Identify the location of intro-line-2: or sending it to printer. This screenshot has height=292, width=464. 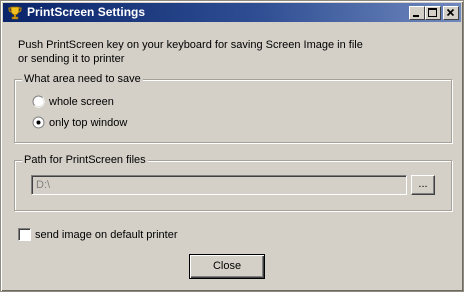
(71, 59).